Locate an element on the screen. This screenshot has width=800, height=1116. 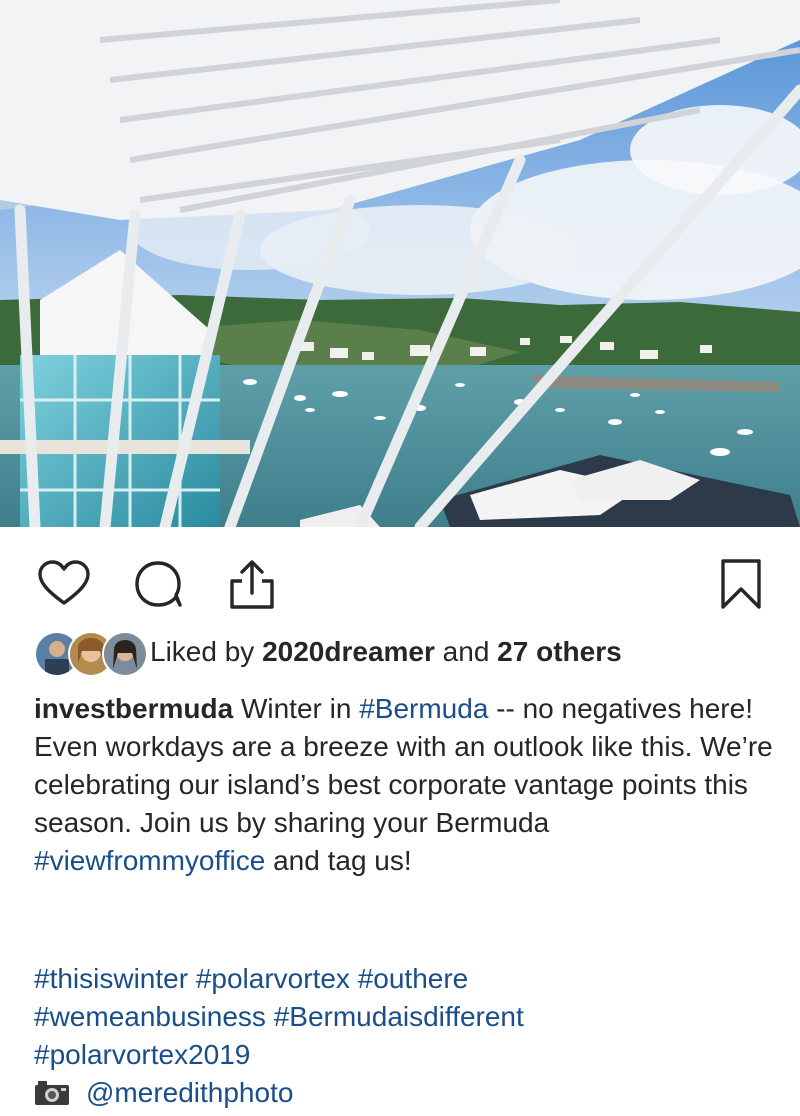
share-button is located at coordinates (252, 585).